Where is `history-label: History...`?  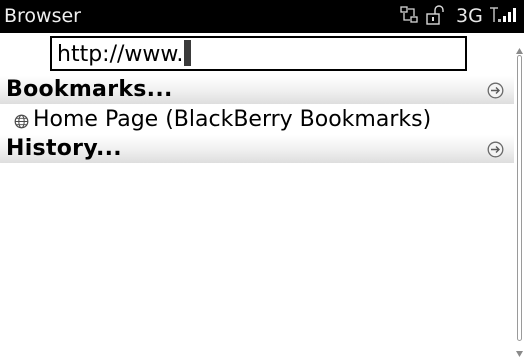 history-label: History... is located at coordinates (64, 148).